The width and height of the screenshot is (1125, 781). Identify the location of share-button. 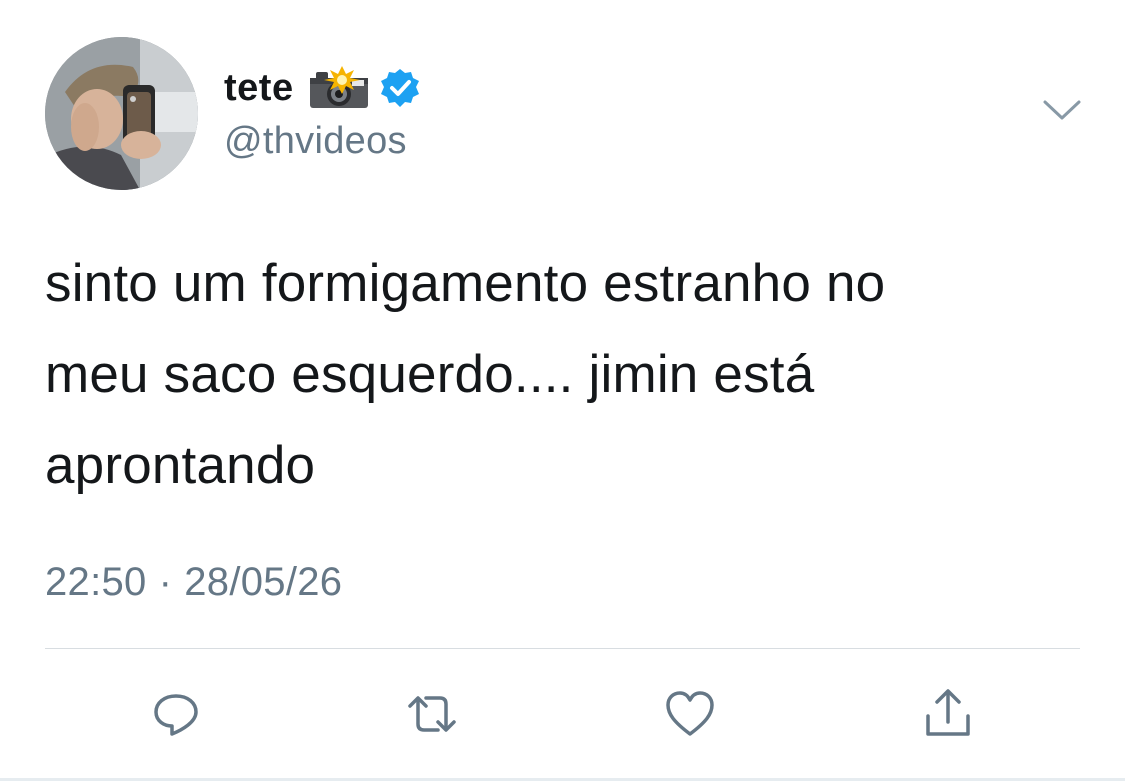
(948, 714).